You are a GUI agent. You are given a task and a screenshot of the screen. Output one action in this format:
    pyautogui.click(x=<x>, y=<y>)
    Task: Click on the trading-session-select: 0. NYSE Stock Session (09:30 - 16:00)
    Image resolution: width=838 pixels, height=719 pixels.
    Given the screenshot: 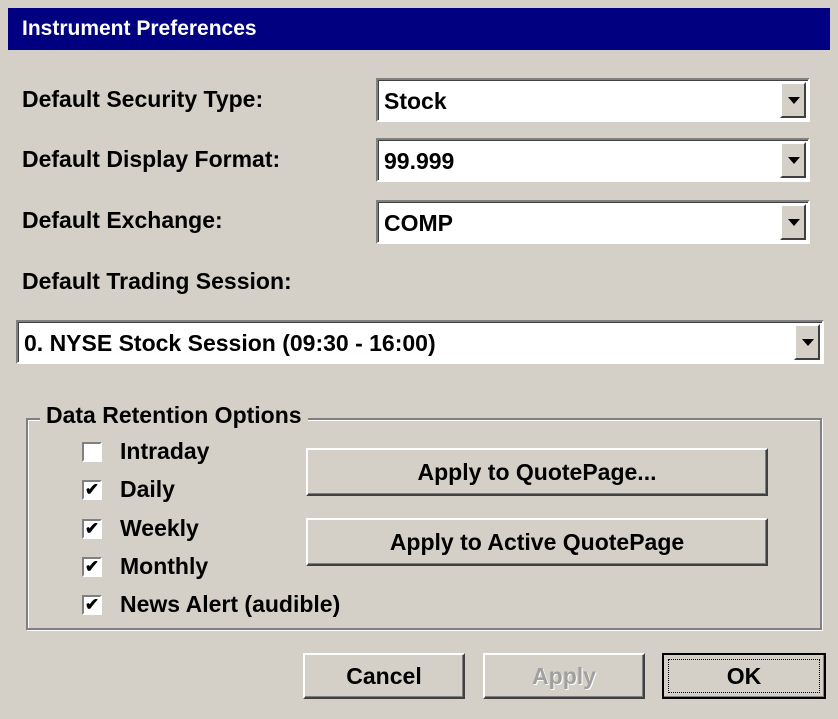 What is the action you would take?
    pyautogui.click(x=420, y=342)
    